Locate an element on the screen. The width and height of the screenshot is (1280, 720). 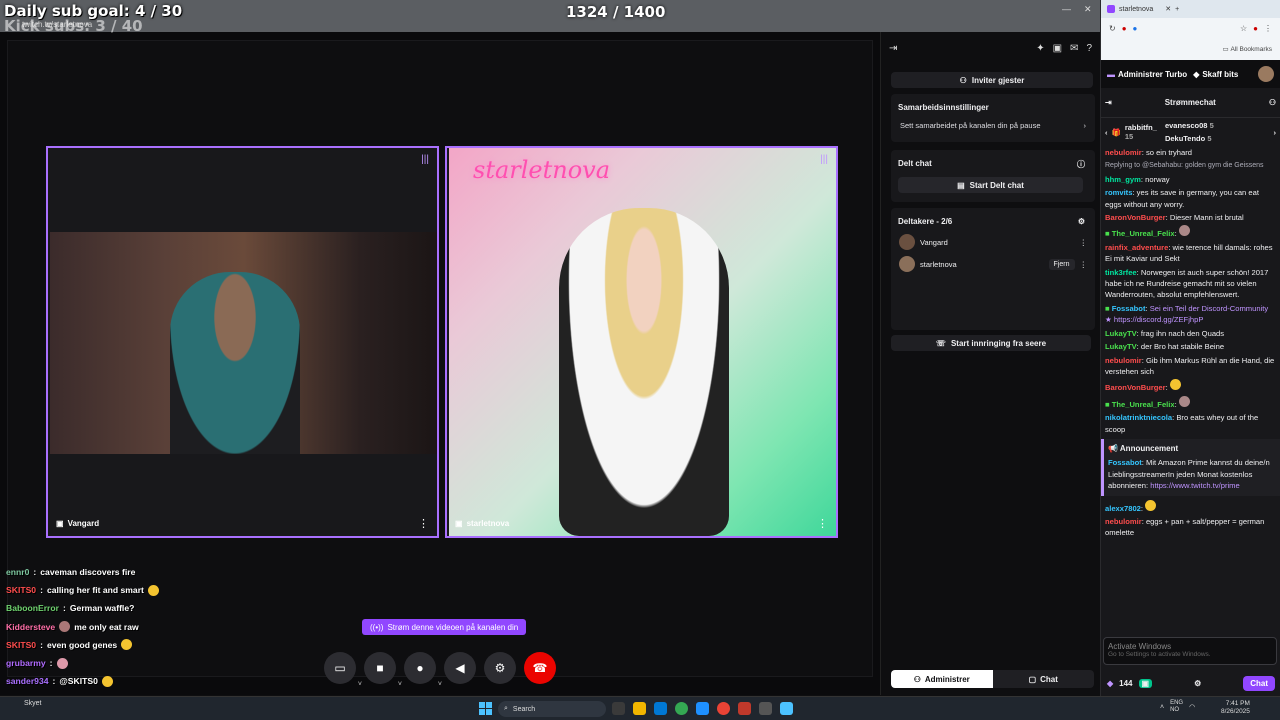
broadcast-icon: ((•)) is located at coordinates (377, 627).